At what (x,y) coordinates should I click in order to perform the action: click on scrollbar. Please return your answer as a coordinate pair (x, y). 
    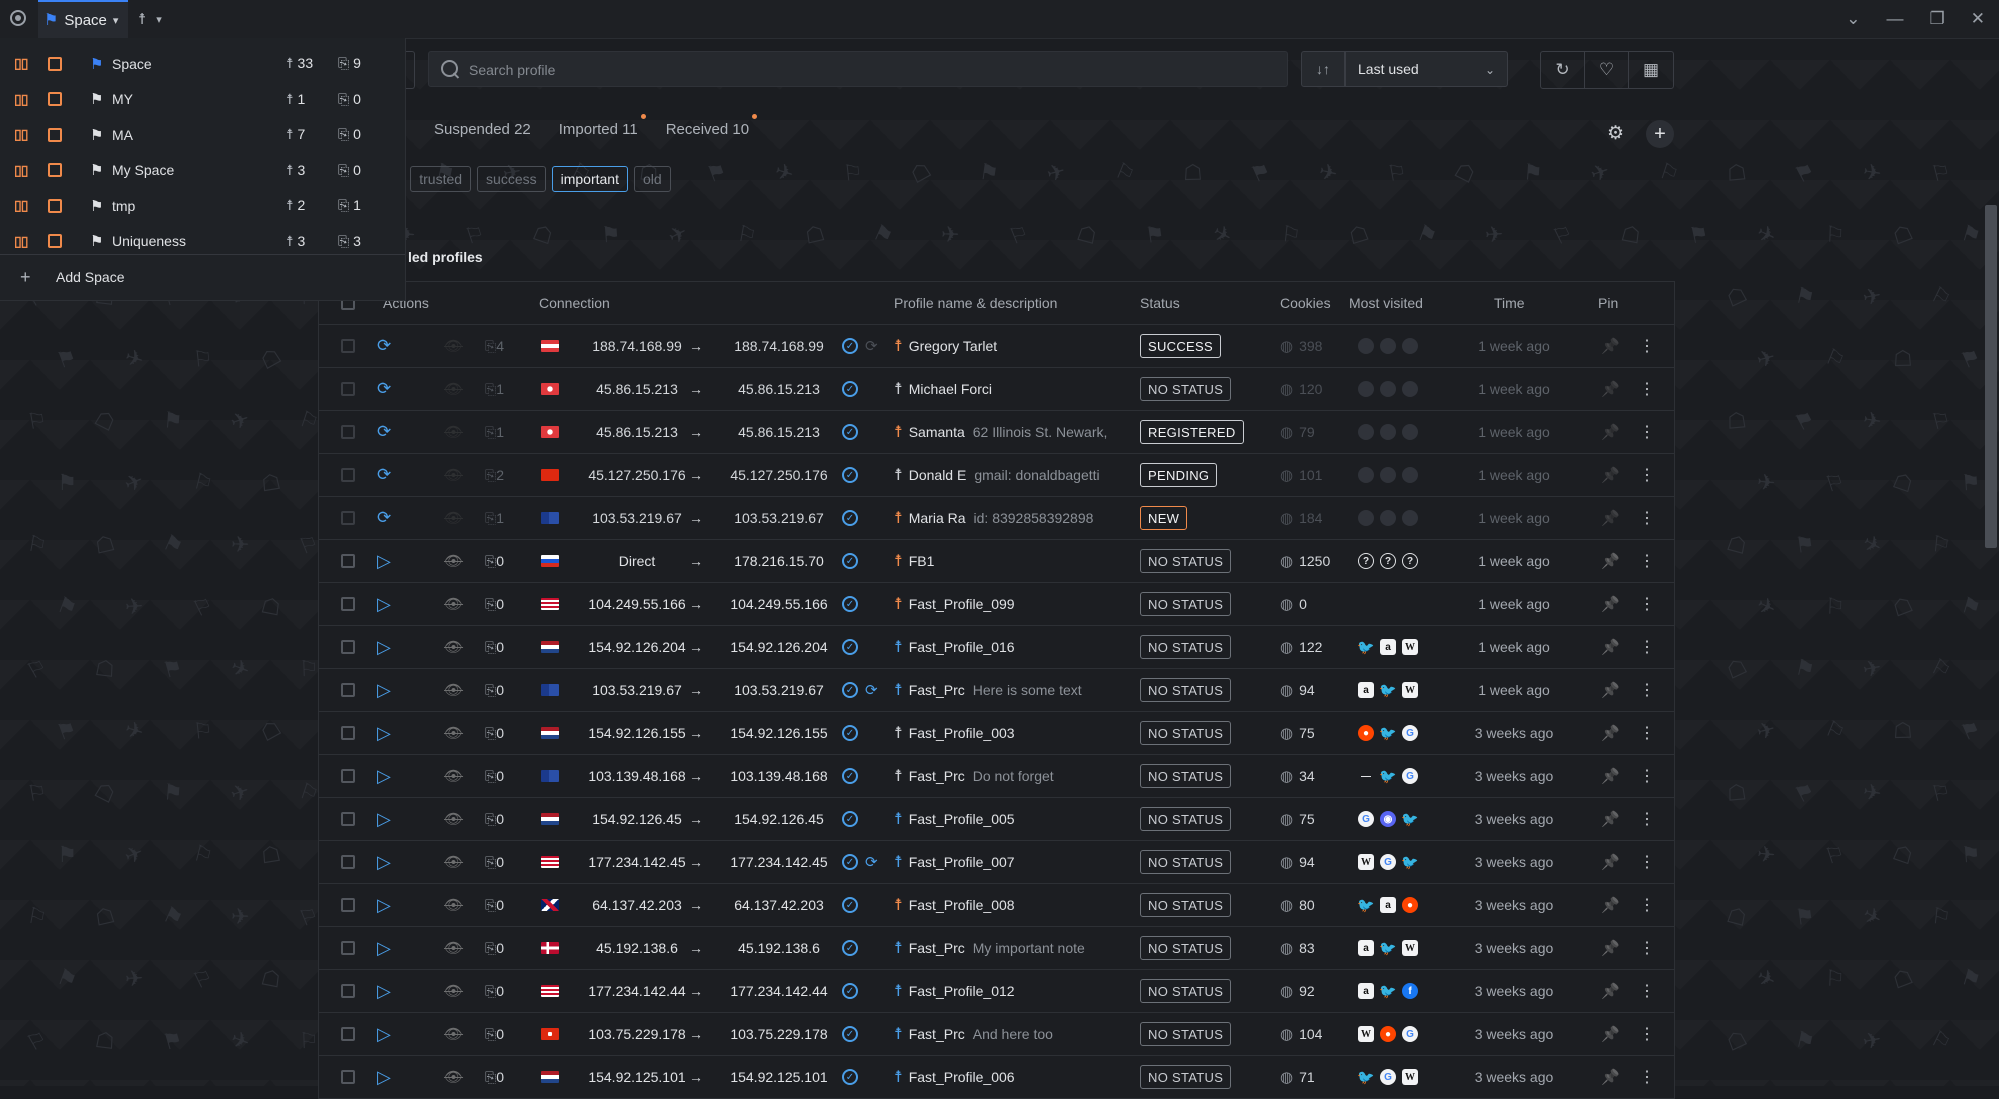
    Looking at the image, I should click on (1991, 376).